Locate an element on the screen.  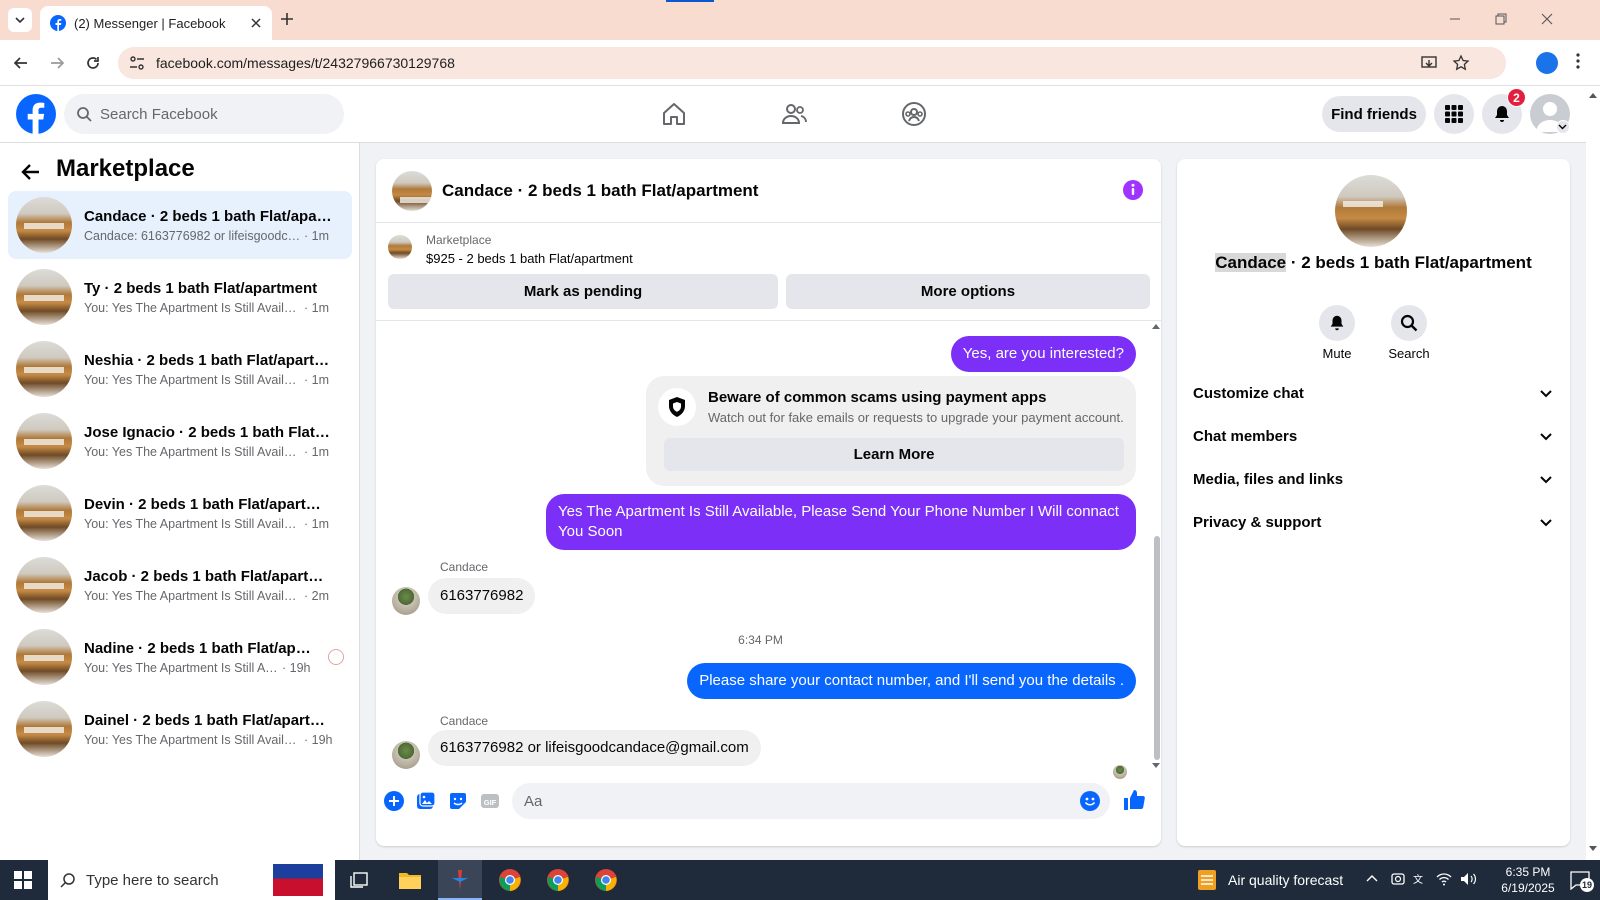
profile-avatar is located at coordinates (1547, 63).